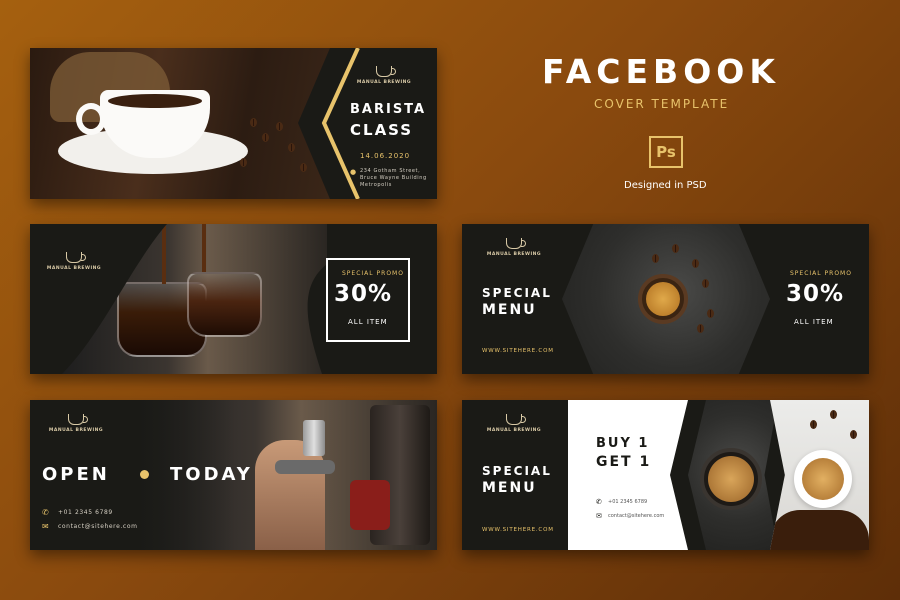 Image resolution: width=900 pixels, height=600 pixels. What do you see at coordinates (661, 71) in the screenshot?
I see `page-title: FACEBOOK` at bounding box center [661, 71].